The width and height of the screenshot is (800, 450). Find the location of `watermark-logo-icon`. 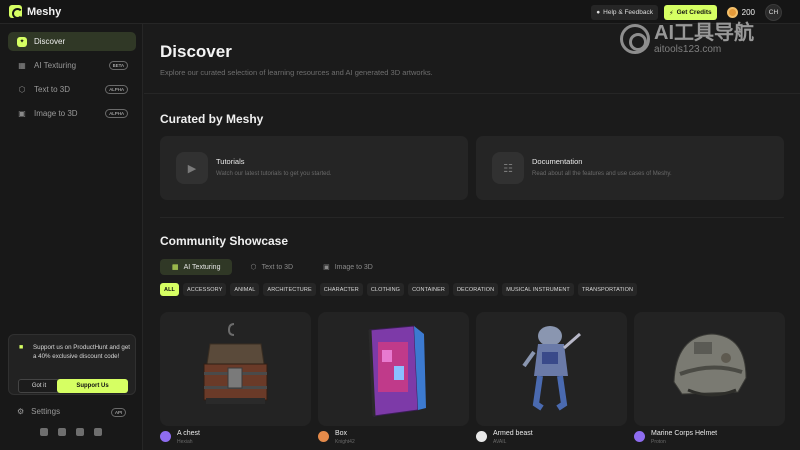

watermark-logo-icon is located at coordinates (635, 38).